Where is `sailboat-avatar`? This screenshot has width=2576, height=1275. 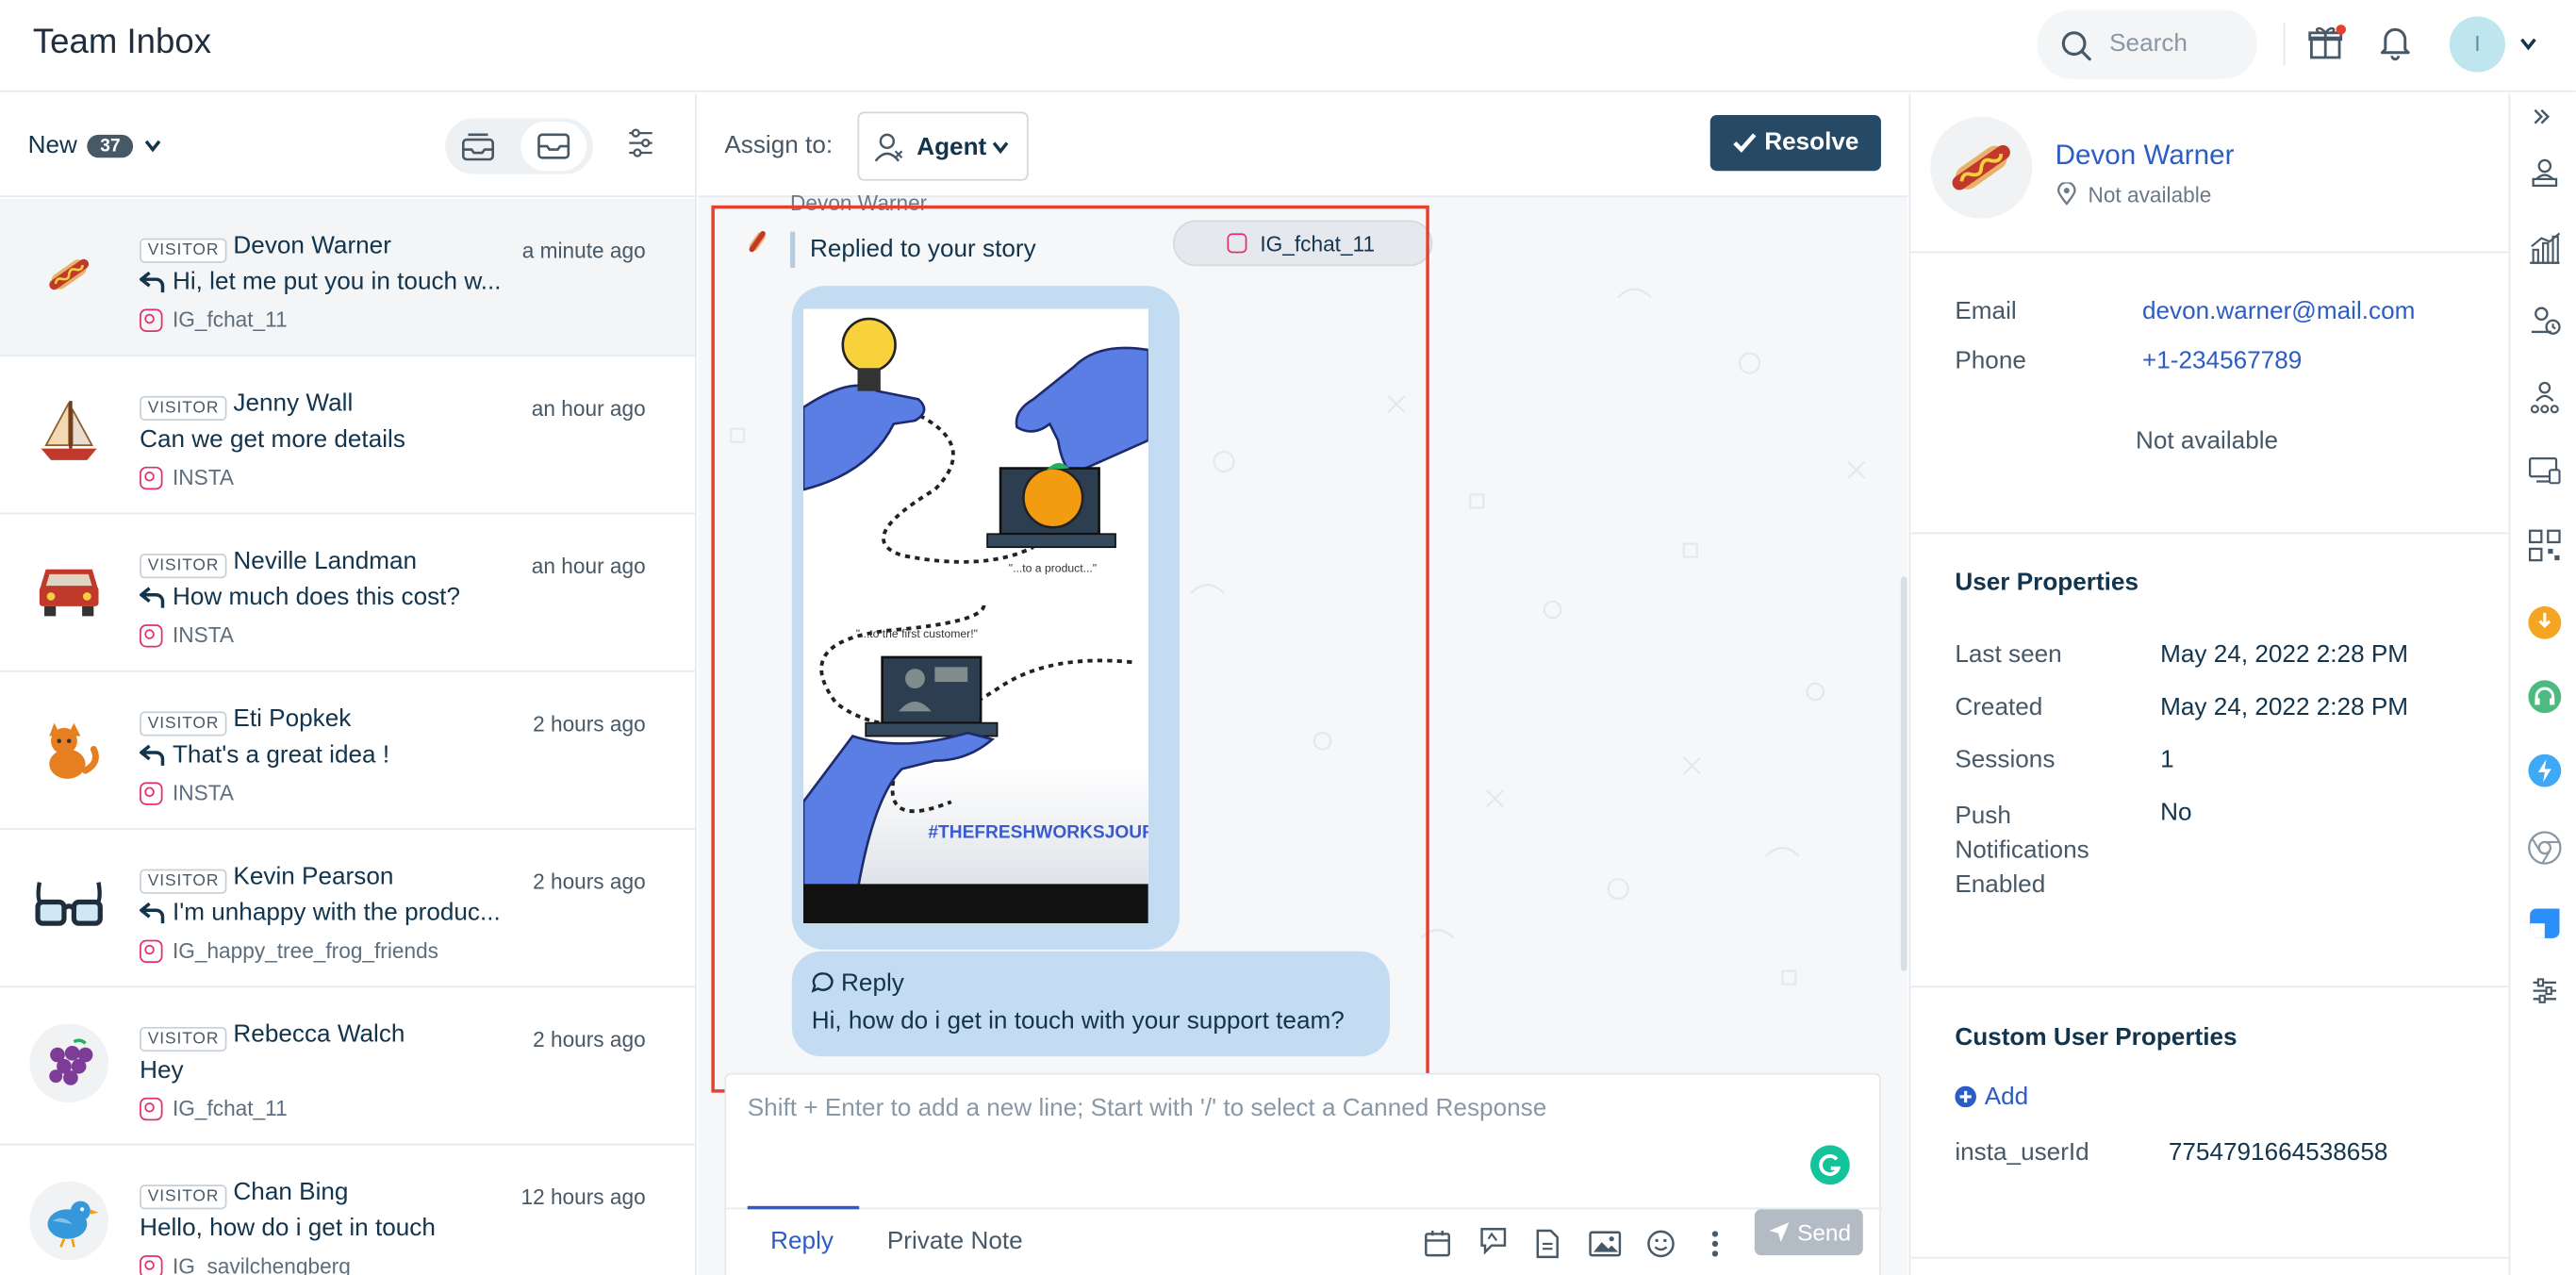
sailboat-avatar is located at coordinates (68, 432).